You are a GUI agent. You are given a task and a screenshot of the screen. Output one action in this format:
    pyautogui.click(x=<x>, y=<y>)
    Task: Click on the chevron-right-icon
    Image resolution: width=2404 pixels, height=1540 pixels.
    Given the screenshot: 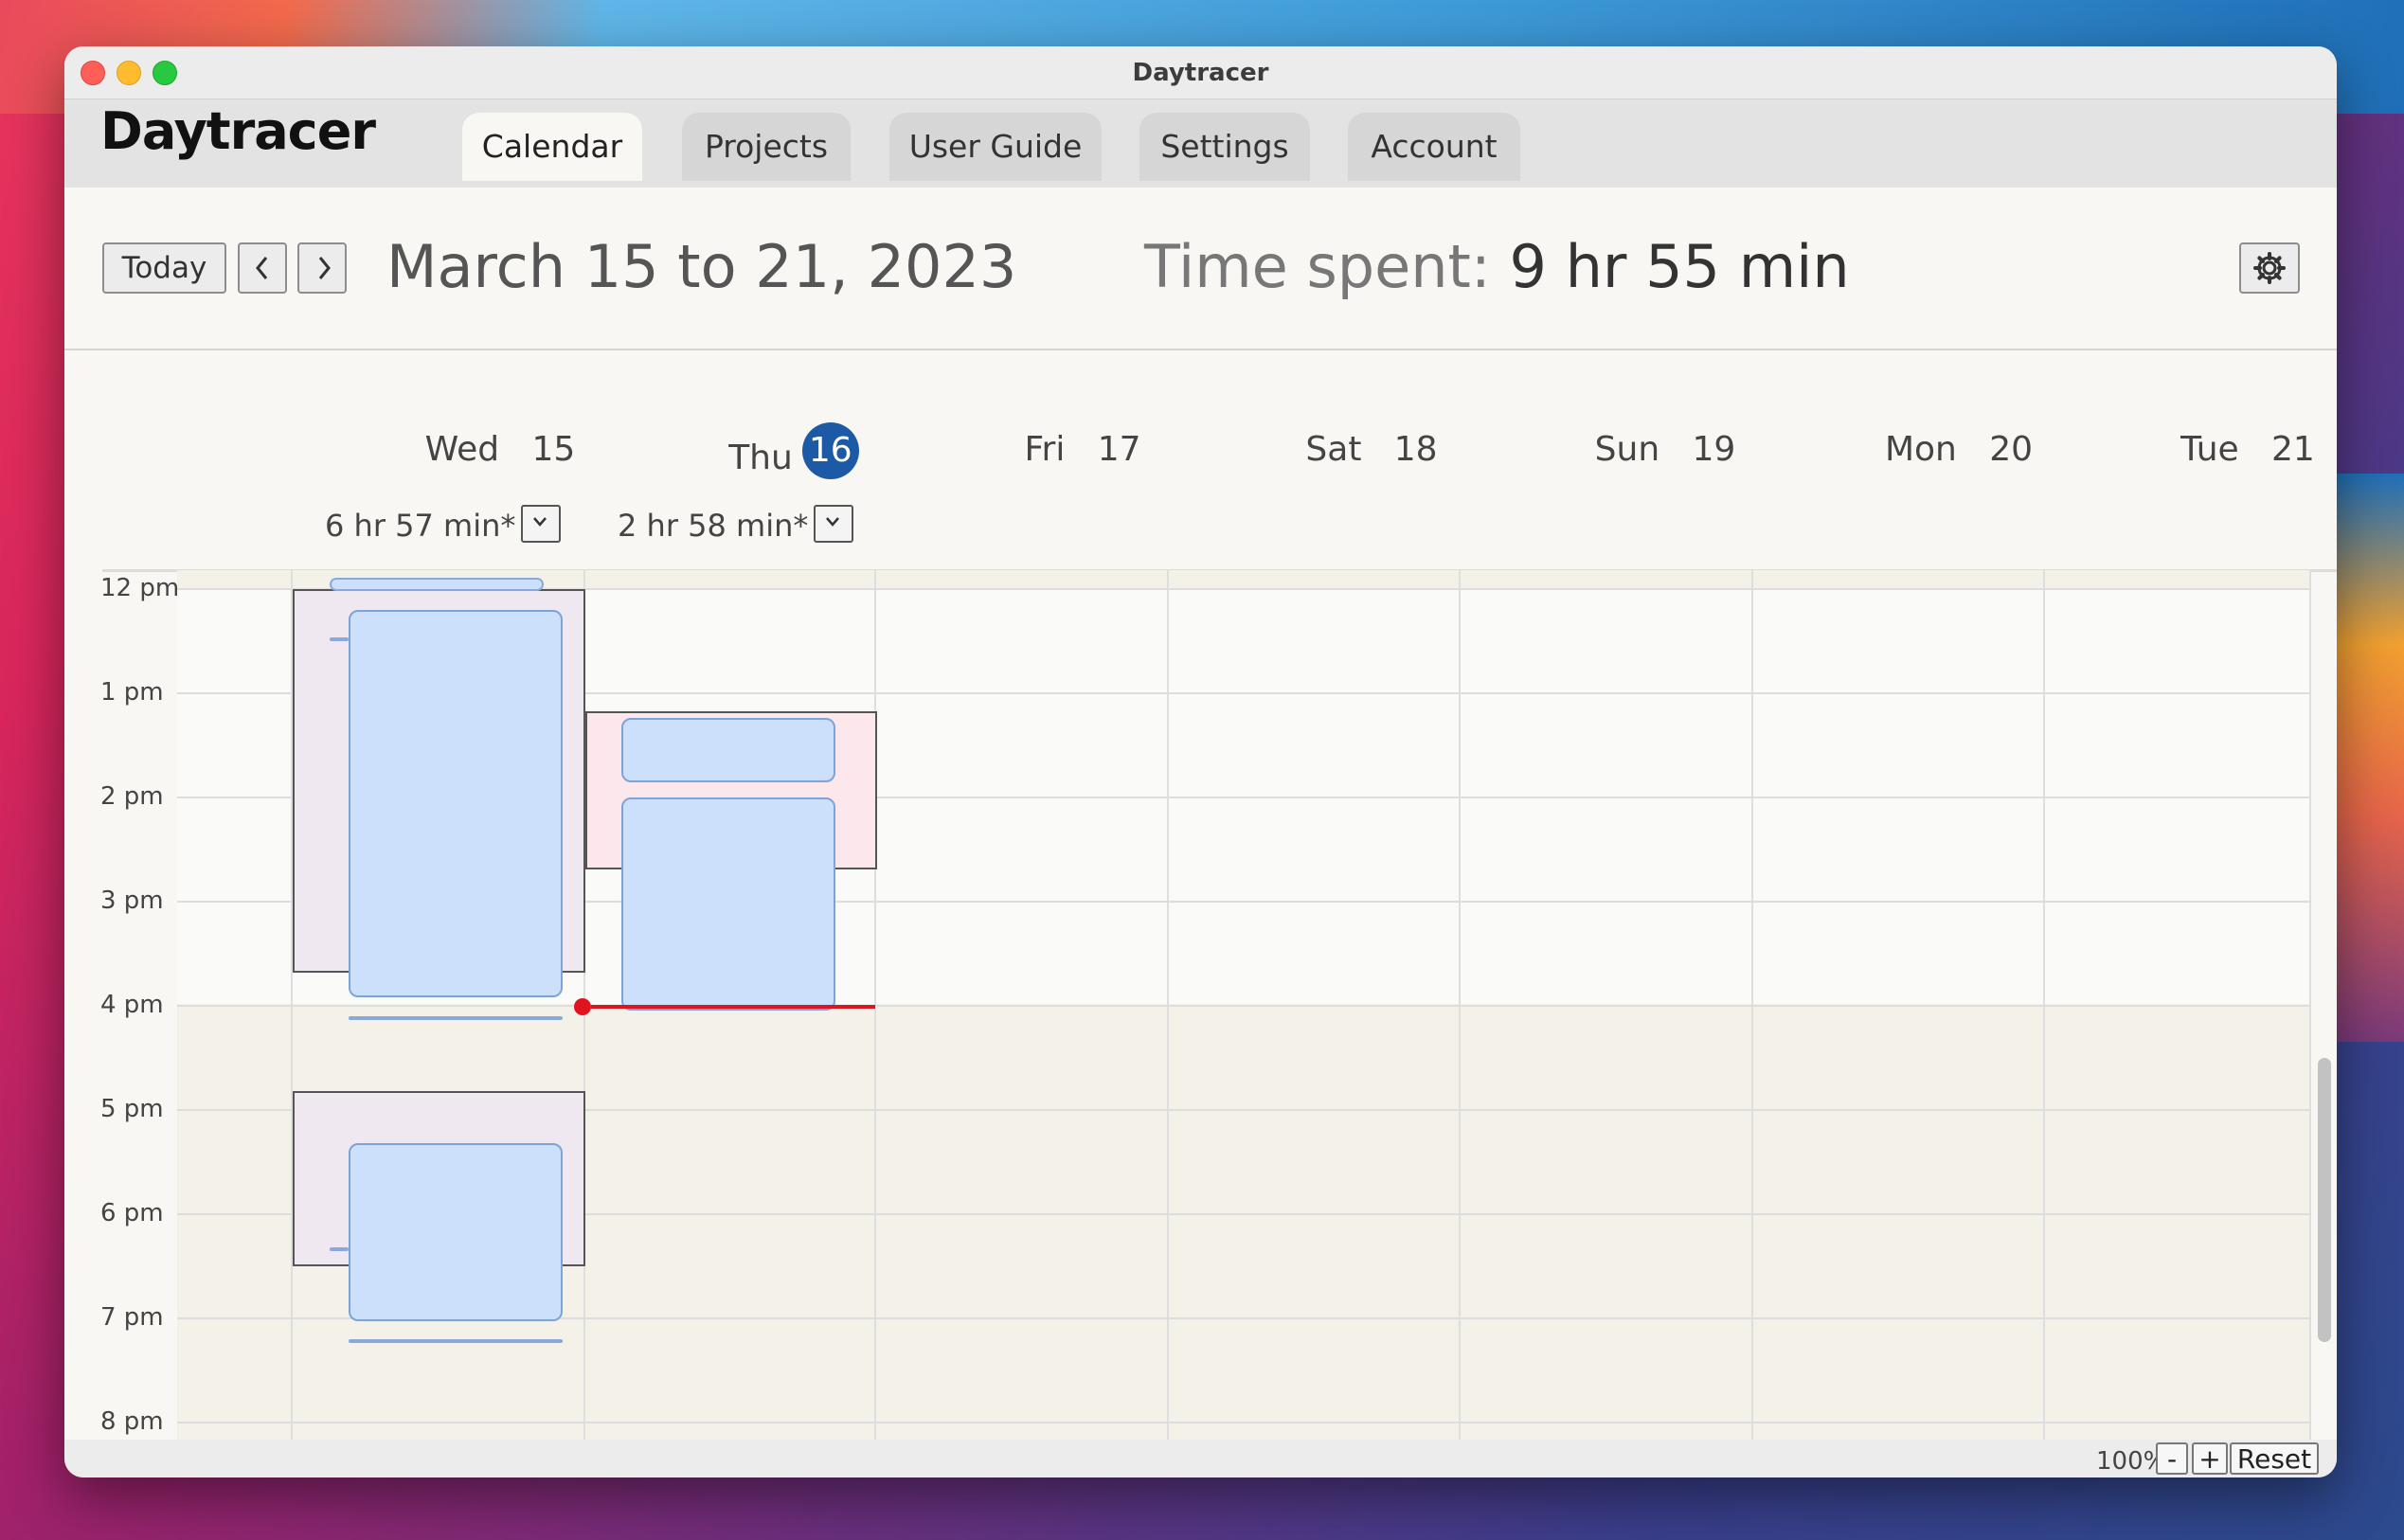 What is the action you would take?
    pyautogui.click(x=324, y=268)
    